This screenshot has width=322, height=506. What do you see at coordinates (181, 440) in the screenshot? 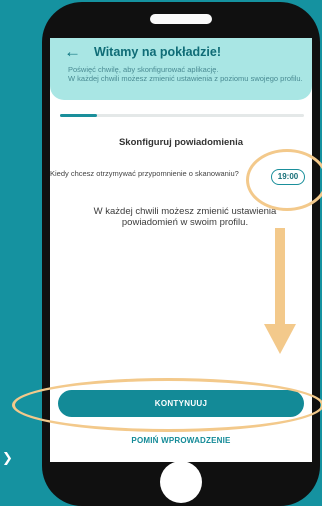
I see `skip-intro-link: POMIŃ WPROWADZENIE` at bounding box center [181, 440].